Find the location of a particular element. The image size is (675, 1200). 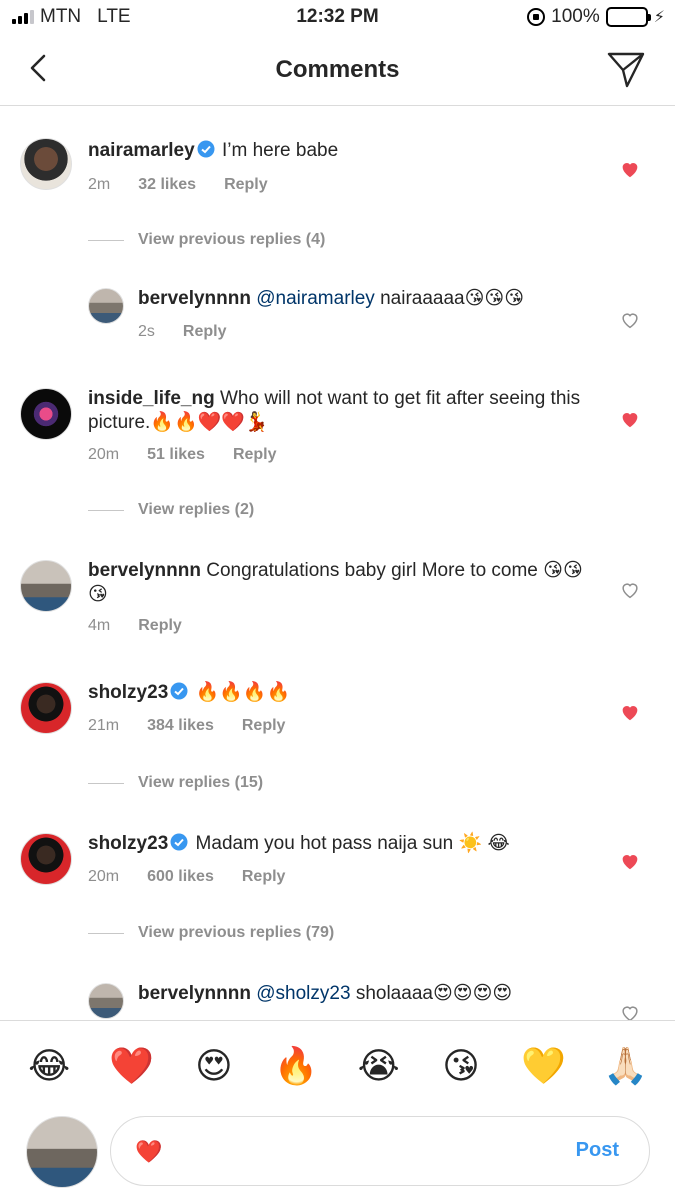

battery-icon is located at coordinates (628, 17).